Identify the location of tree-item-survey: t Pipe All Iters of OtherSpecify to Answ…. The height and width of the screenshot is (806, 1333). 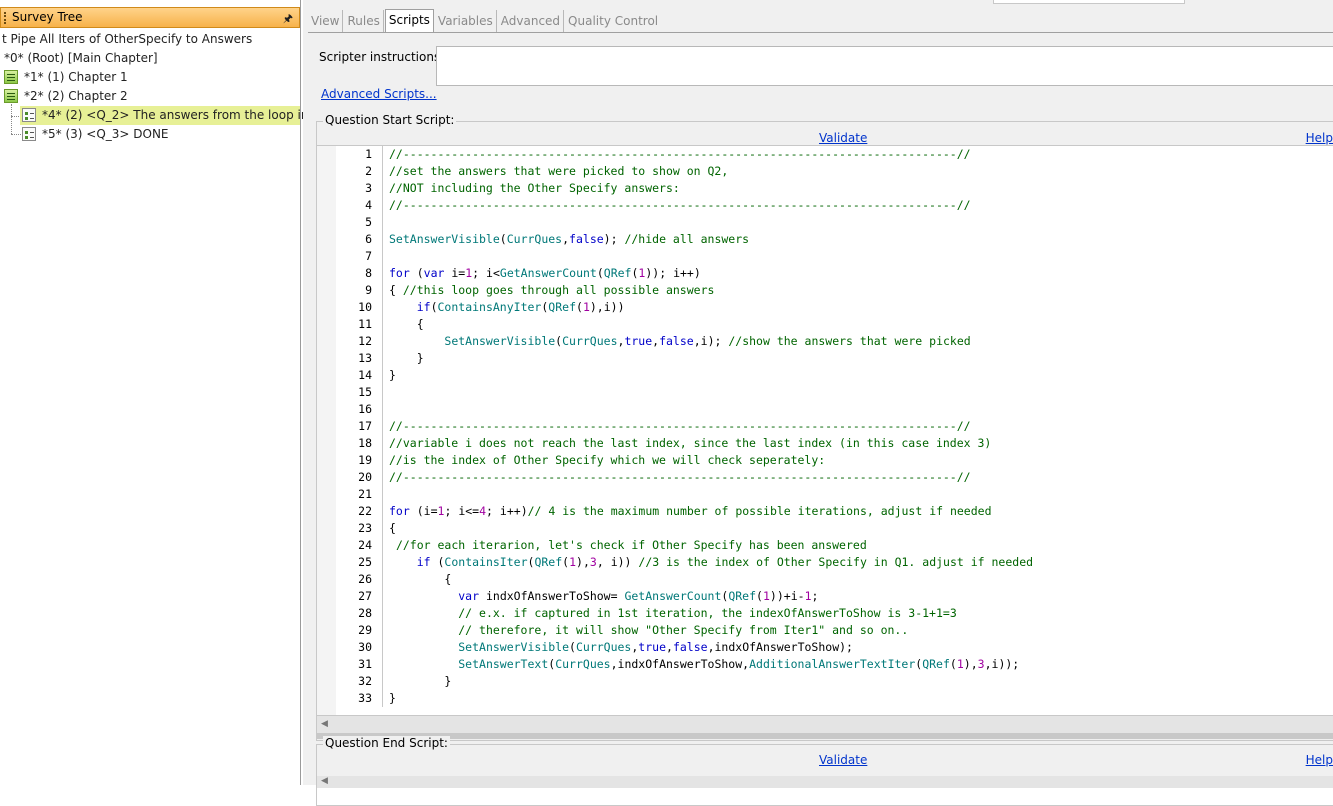
(127, 39).